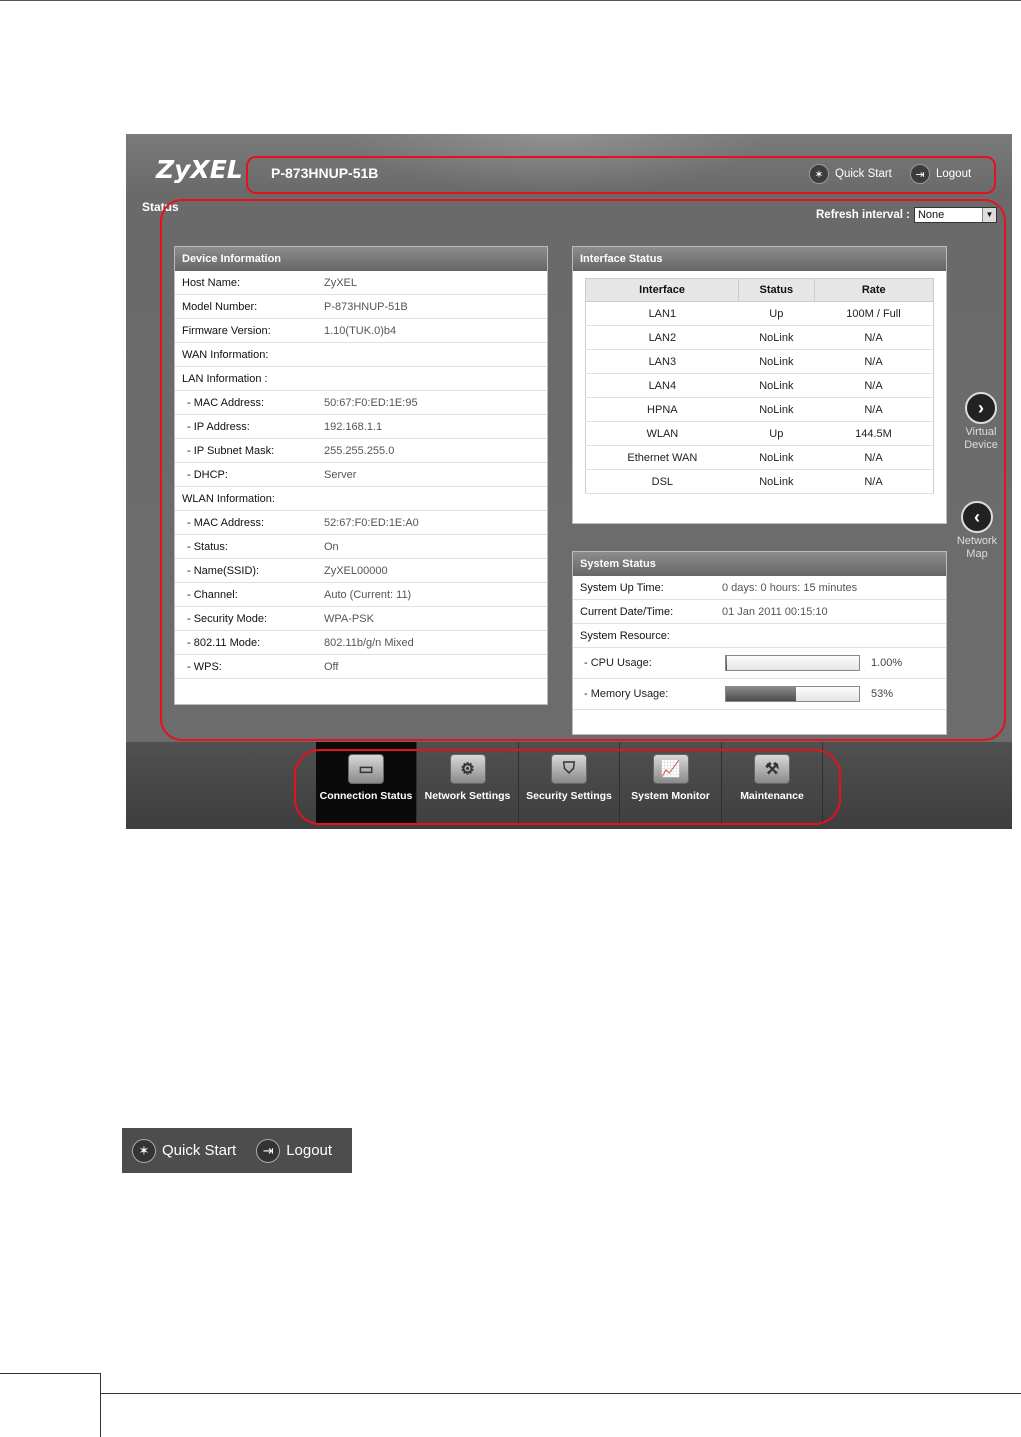 This screenshot has width=1021, height=1437. I want to click on panel-title: Interface Status, so click(759, 259).